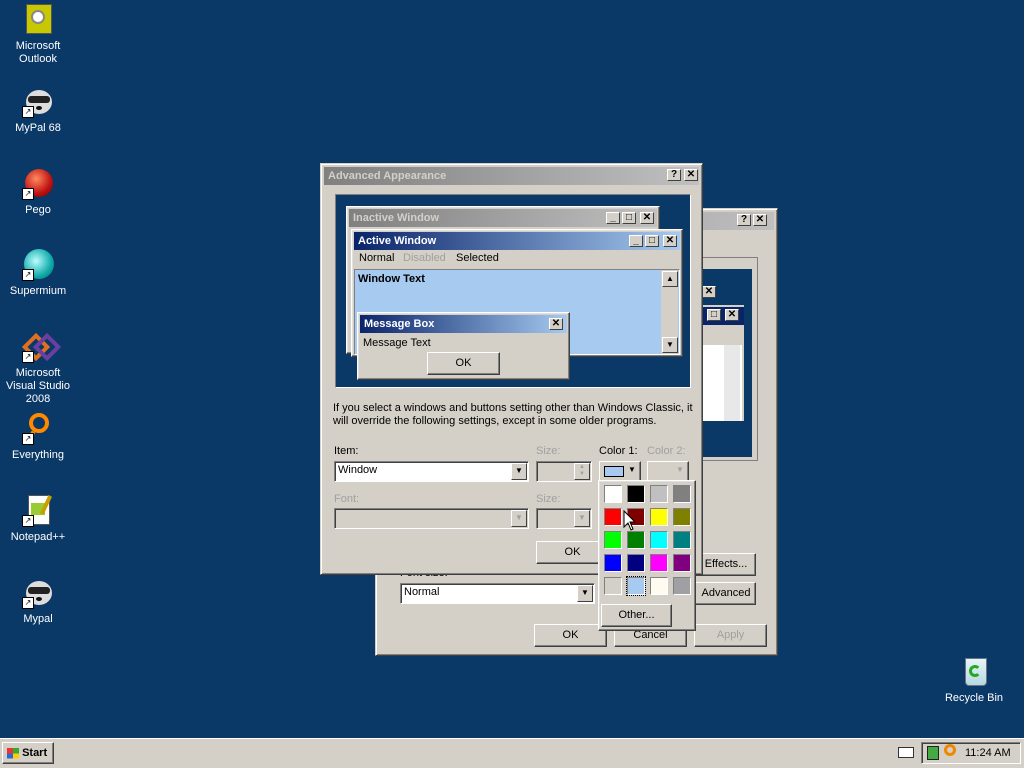 The height and width of the screenshot is (768, 1024). What do you see at coordinates (950, 750) in the screenshot?
I see `search-icon` at bounding box center [950, 750].